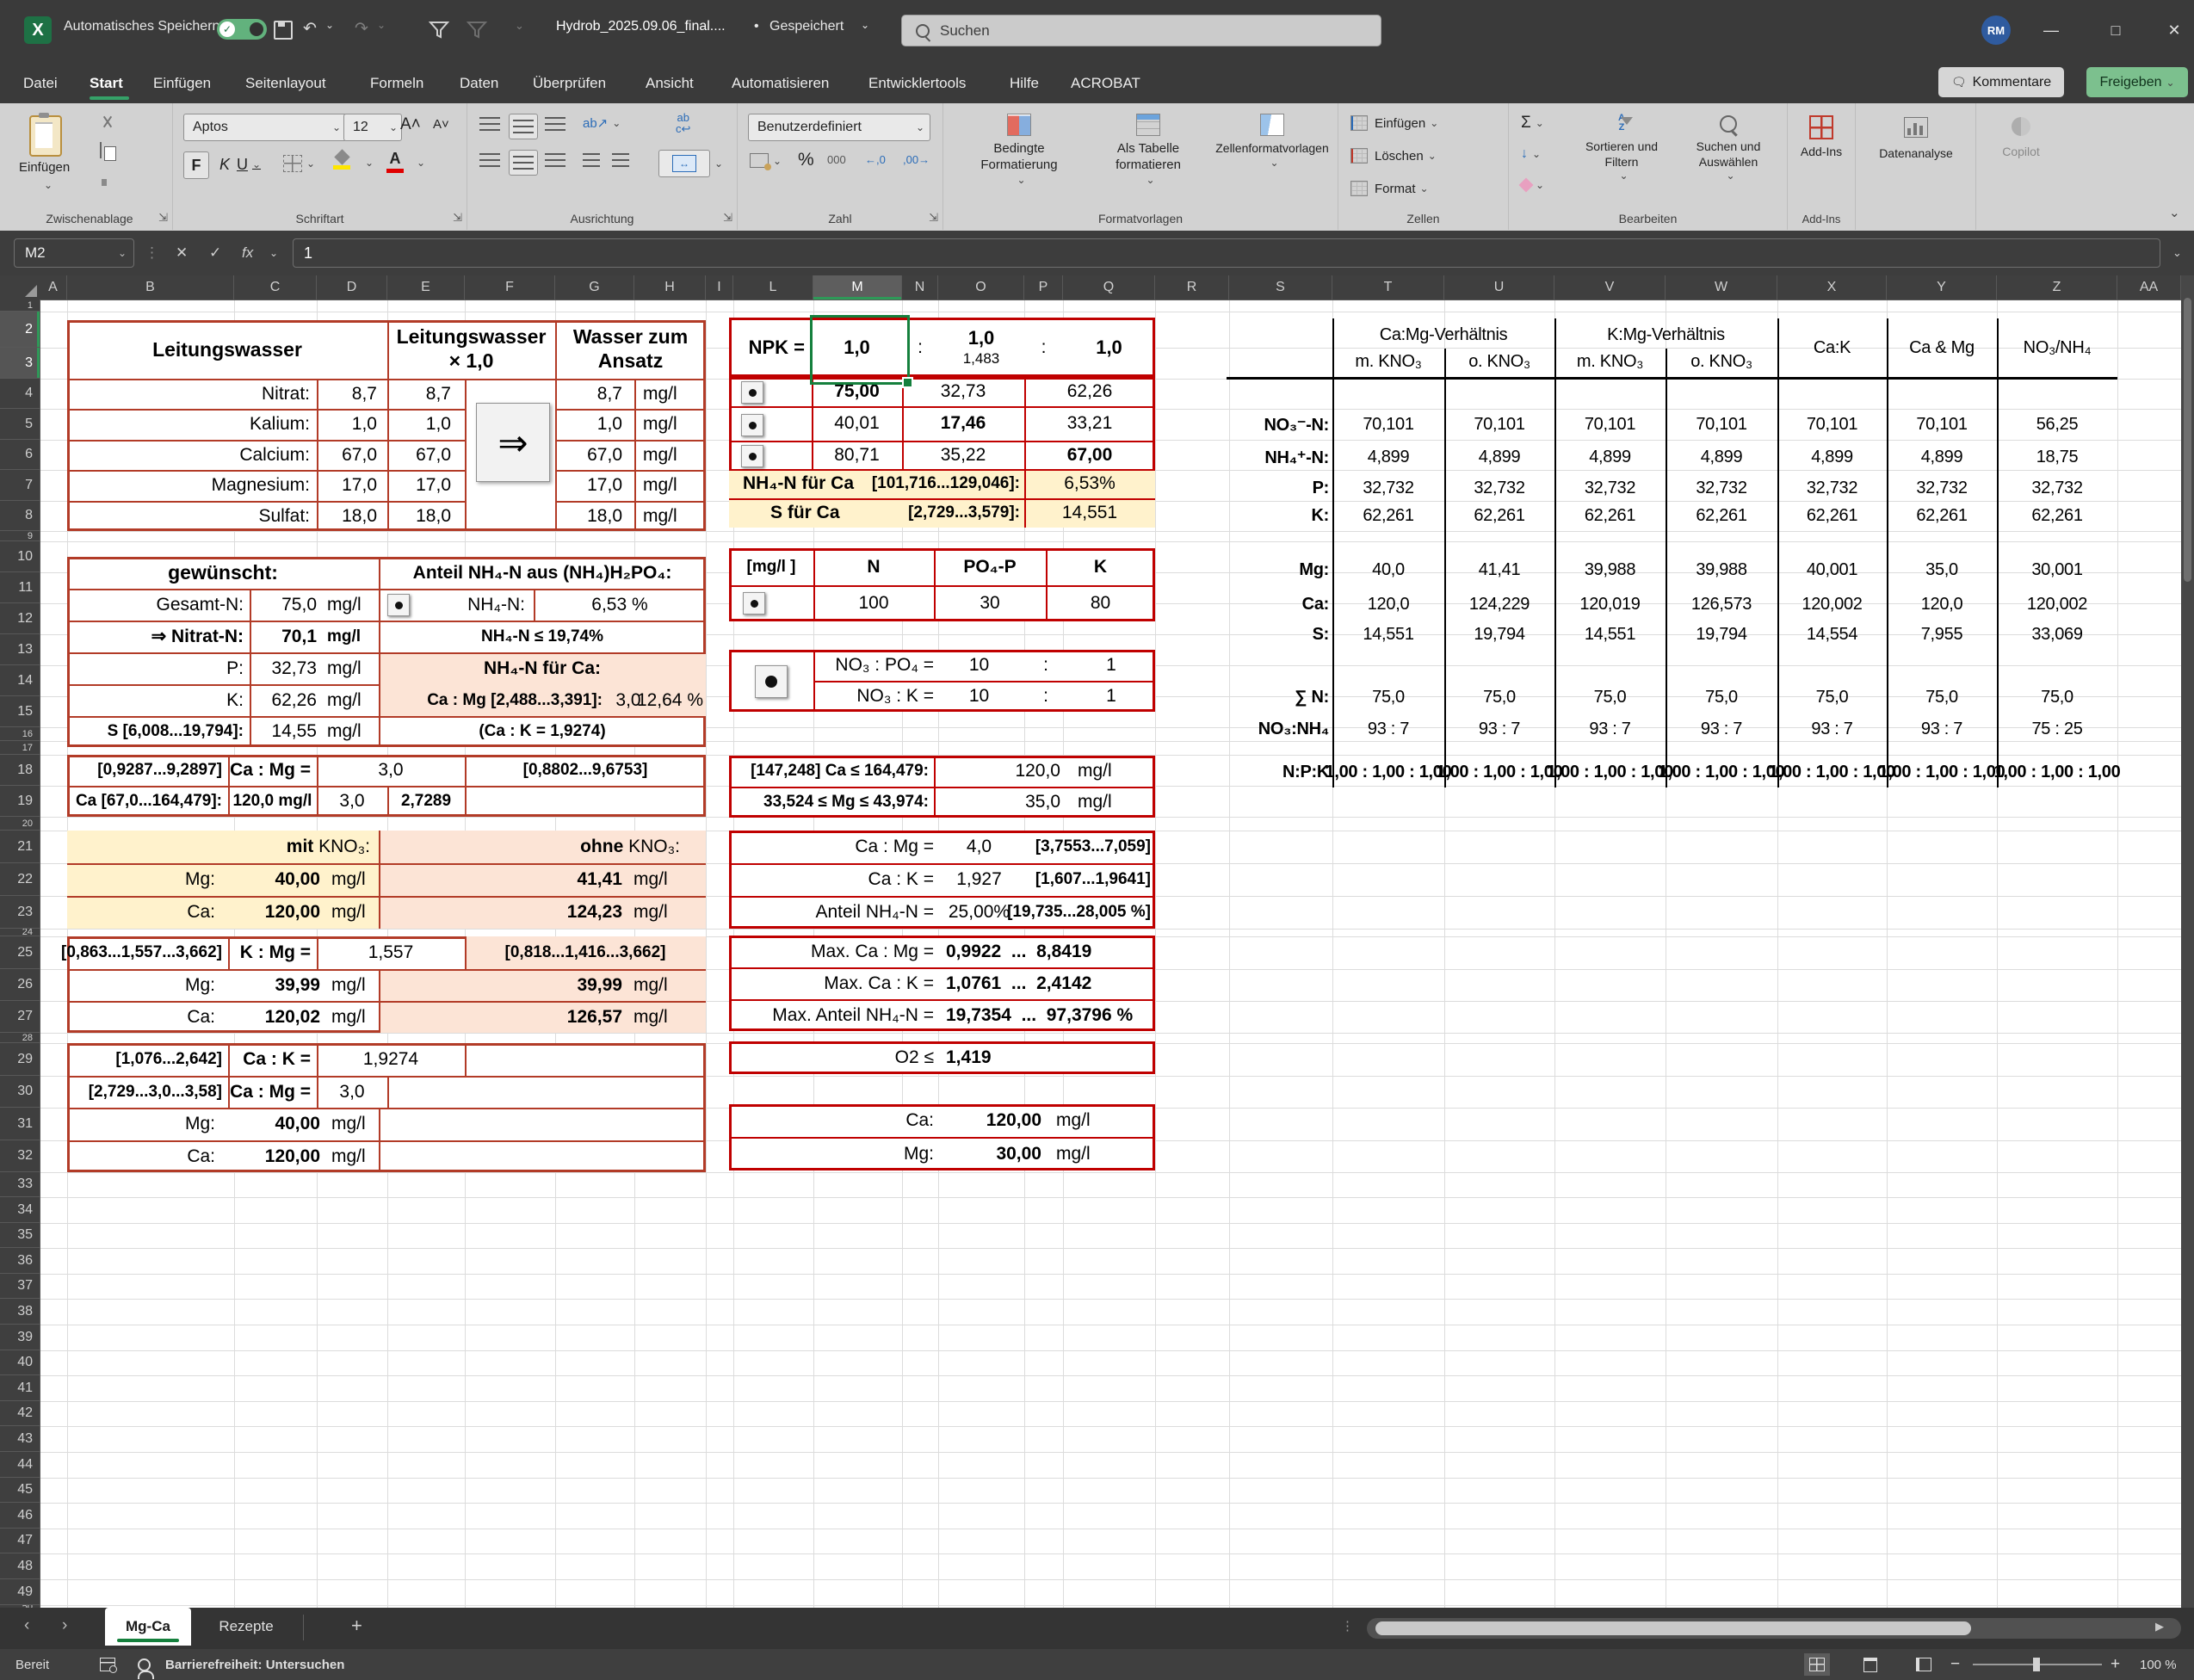 This screenshot has width=2194, height=1680. I want to click on tab-start: Start, so click(106, 83).